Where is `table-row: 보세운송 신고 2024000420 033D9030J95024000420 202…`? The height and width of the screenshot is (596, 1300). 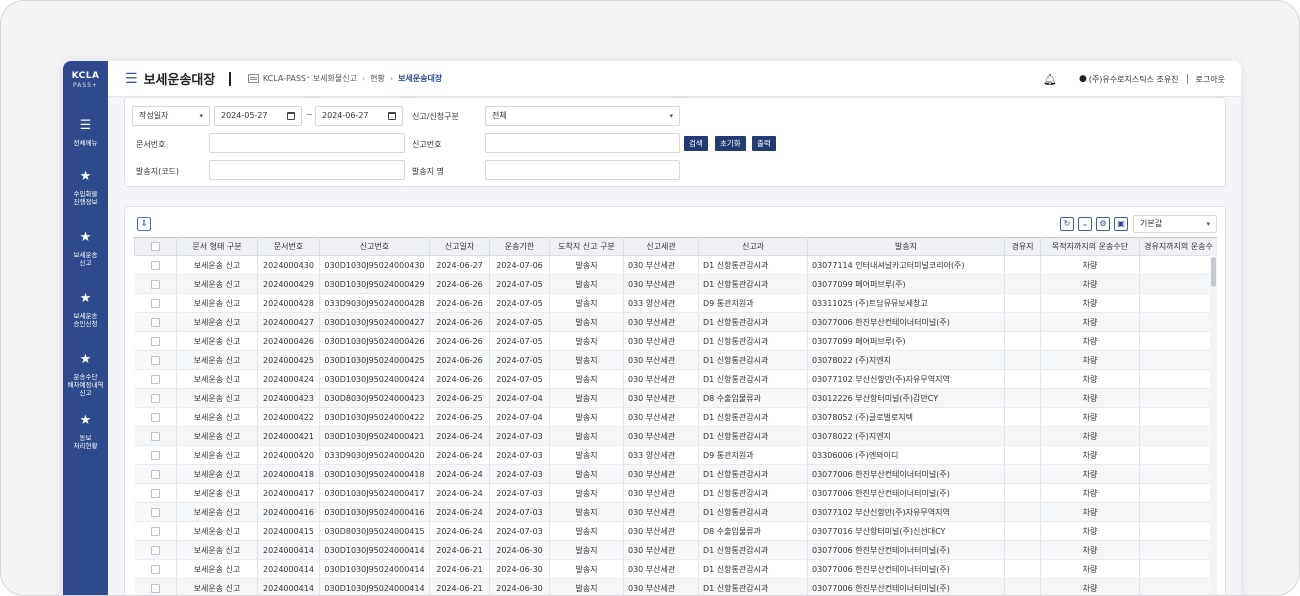 table-row: 보세운송 신고 2024000420 033D9030J95024000420 202… is located at coordinates (675, 455).